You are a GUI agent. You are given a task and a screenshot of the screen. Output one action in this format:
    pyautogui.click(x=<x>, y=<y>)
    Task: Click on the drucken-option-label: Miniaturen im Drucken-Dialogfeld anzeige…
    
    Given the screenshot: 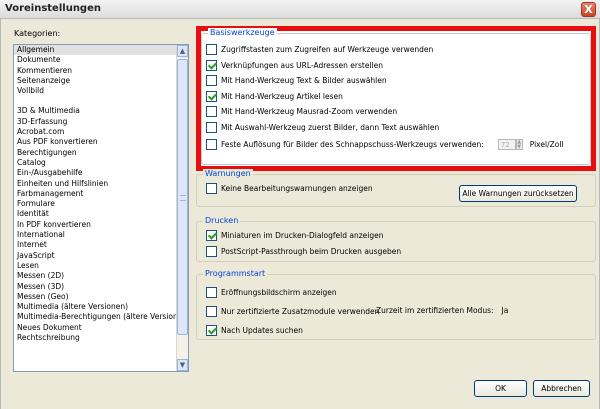 What is the action you would take?
    pyautogui.click(x=302, y=235)
    